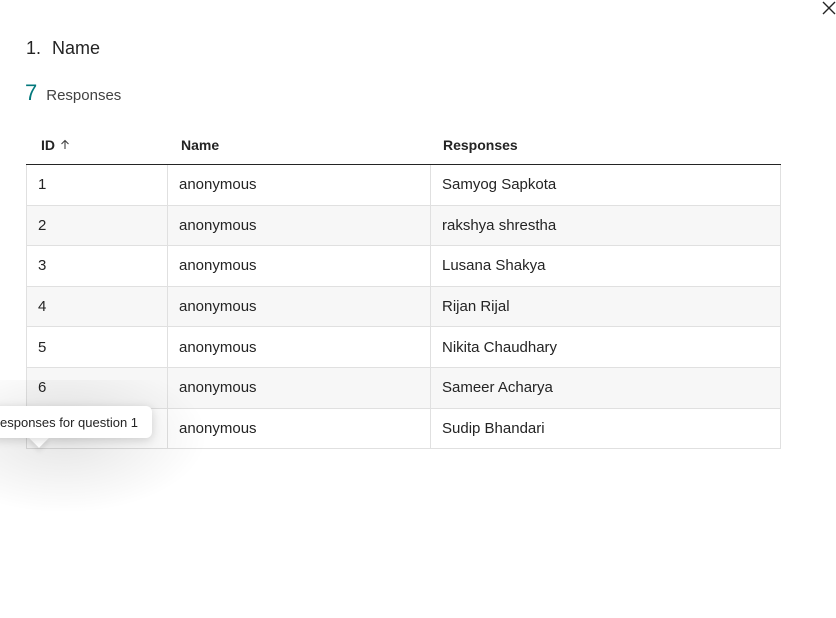  Describe the element at coordinates (97, 144) in the screenshot. I see `column-header-id: ID` at that location.